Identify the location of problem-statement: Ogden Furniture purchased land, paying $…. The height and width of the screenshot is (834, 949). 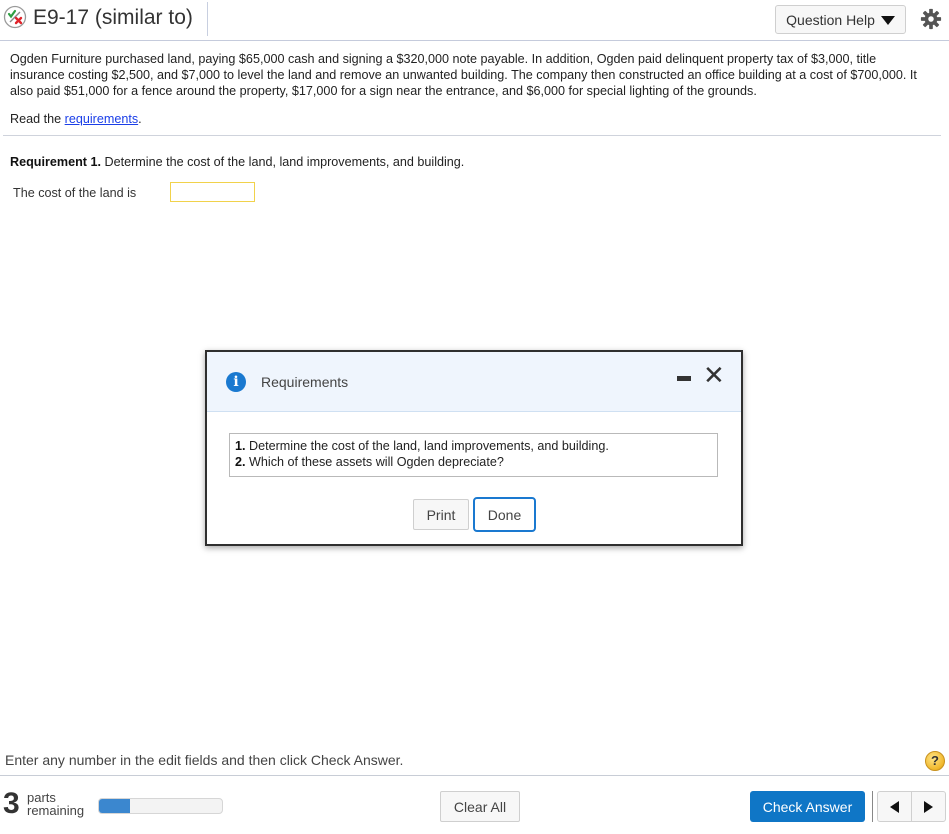
(463, 75).